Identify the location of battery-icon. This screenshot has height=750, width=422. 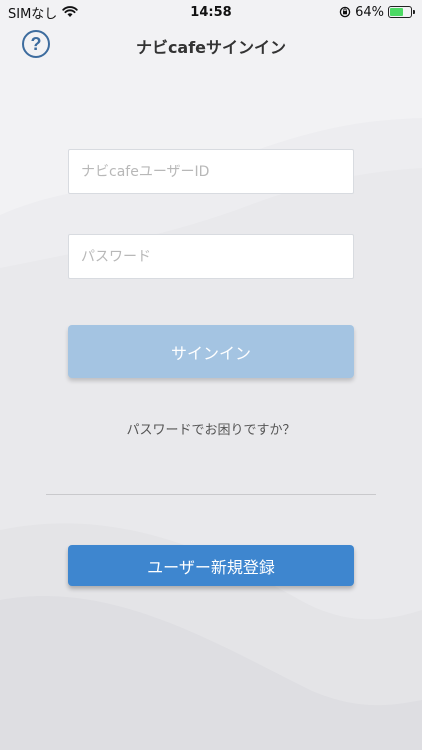
(401, 12).